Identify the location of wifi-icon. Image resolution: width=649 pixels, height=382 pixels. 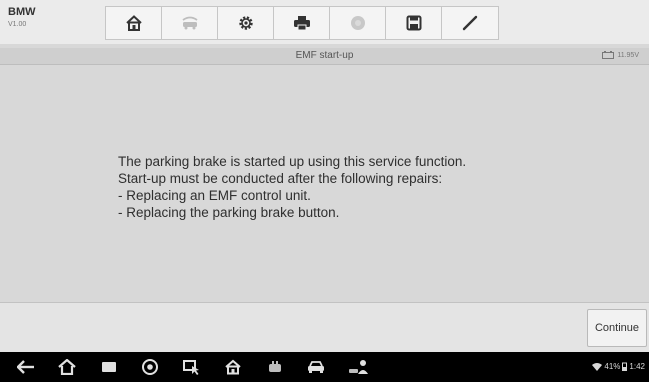
(597, 366).